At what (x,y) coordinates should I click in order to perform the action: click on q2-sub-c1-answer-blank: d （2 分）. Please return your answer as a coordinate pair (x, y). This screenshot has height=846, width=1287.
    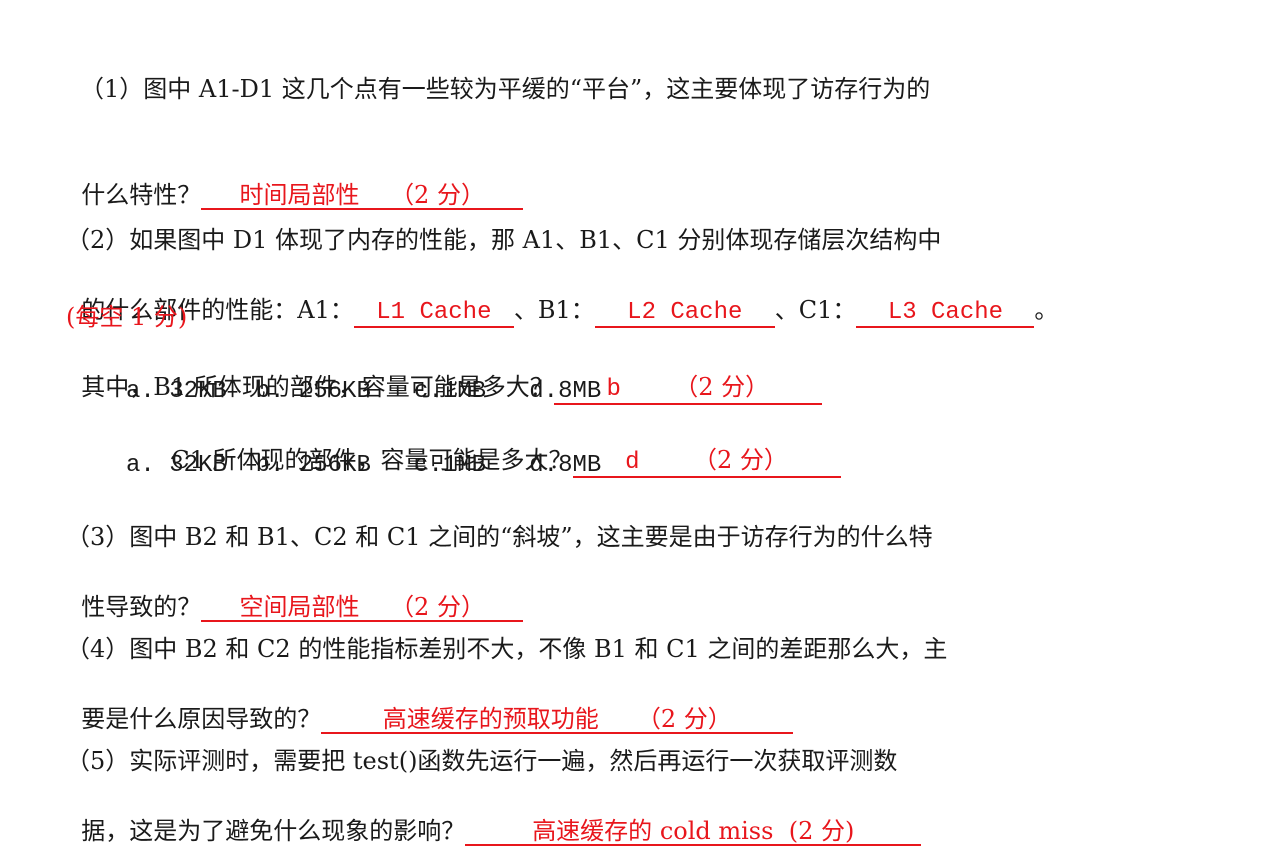
    Looking at the image, I should click on (706, 462).